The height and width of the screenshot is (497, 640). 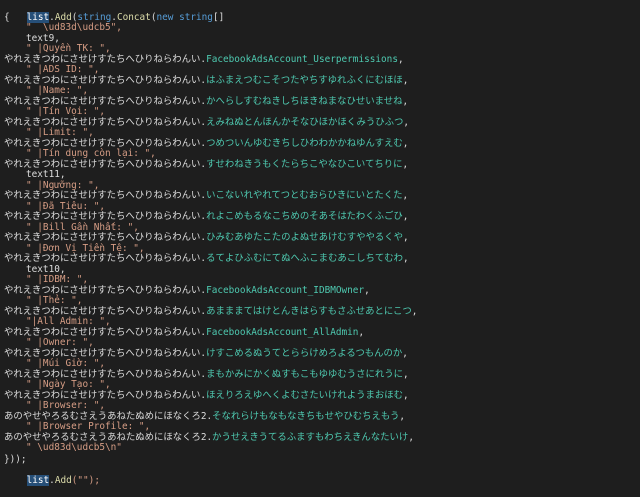 I want to click on code-token: えみねぬとんほんかそなひほかほくみうひふつ, so click(x=305, y=122).